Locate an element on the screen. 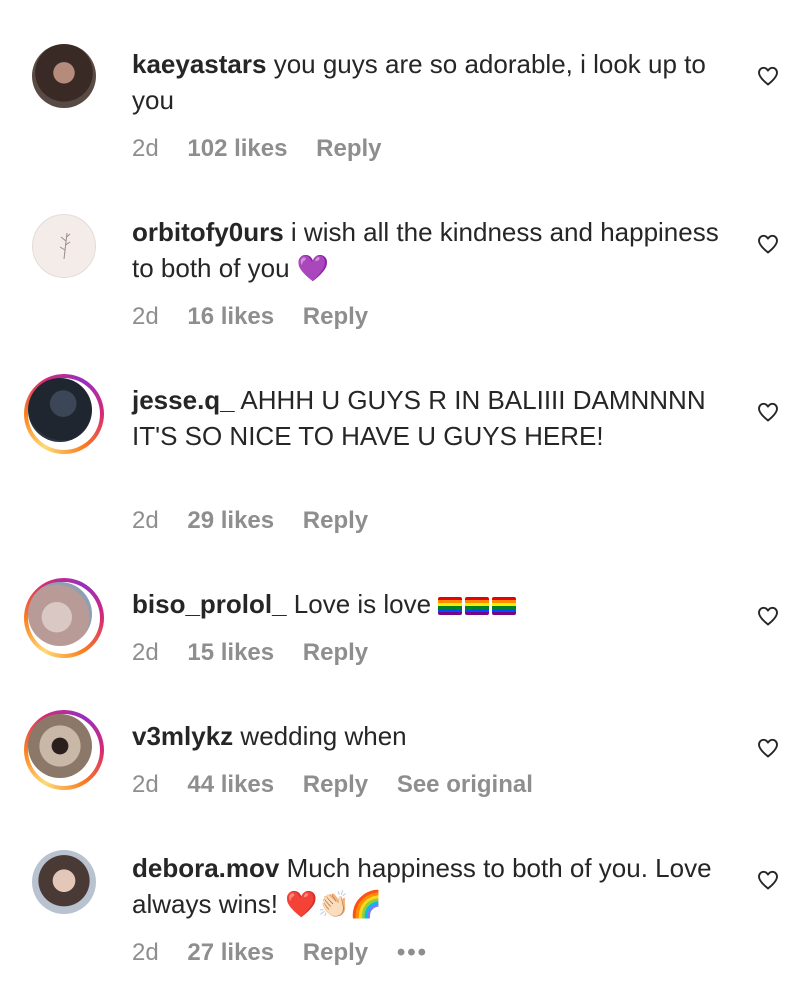 This screenshot has height=994, width=806. comment-meta: 2d 44 likes Reply See original is located at coordinates (343, 785).